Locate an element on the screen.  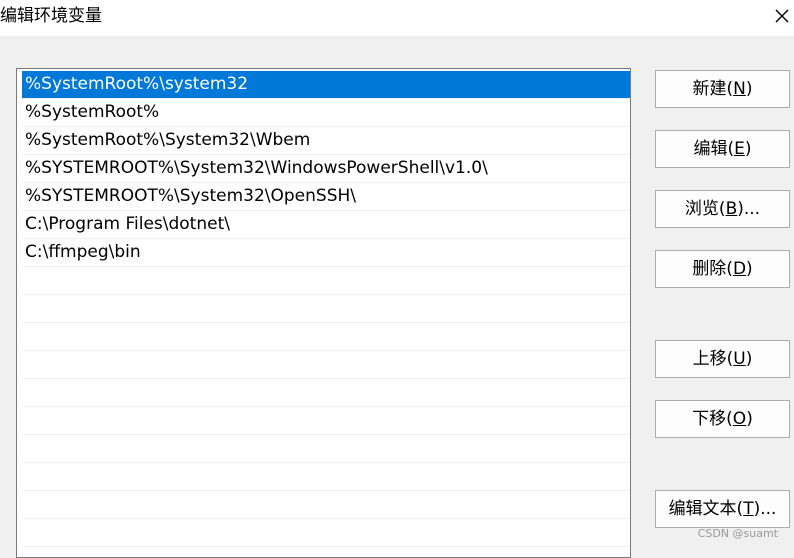
move-up-button-accesskey: U is located at coordinates (739, 359).